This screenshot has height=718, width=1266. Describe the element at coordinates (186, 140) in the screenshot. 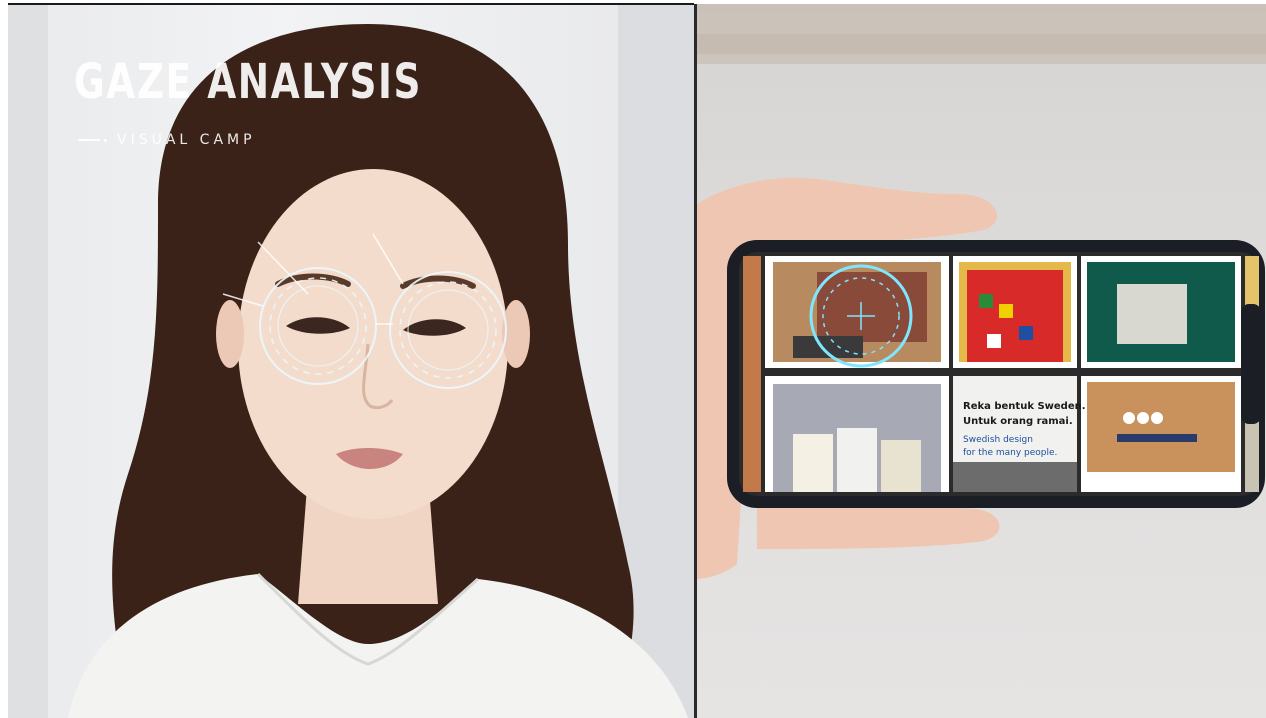

I see `brand-label: VISUAL CAMP` at that location.